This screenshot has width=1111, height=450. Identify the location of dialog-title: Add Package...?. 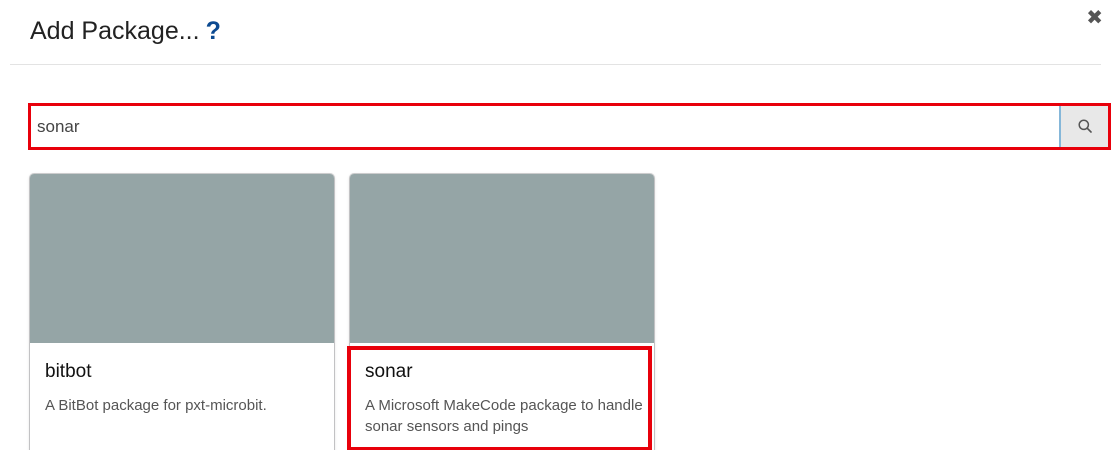
(125, 31).